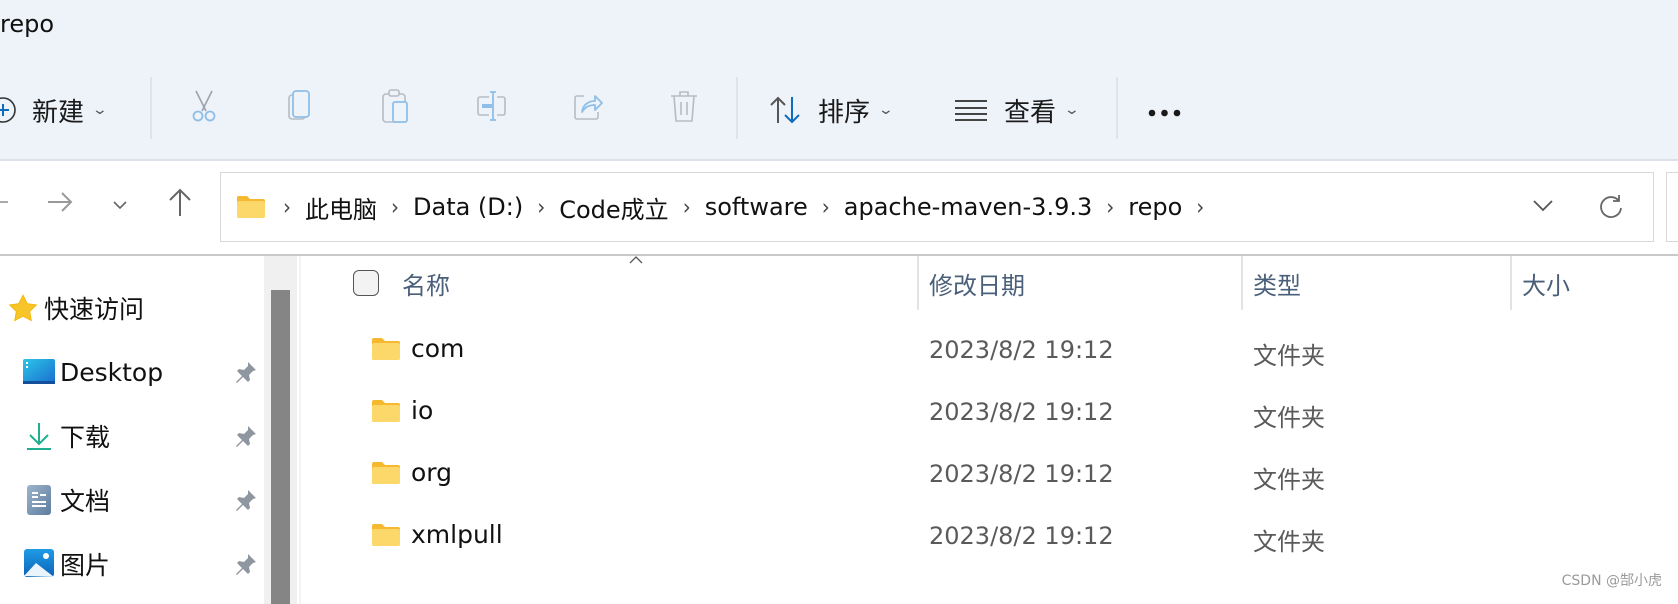  I want to click on forward-button, so click(60, 204).